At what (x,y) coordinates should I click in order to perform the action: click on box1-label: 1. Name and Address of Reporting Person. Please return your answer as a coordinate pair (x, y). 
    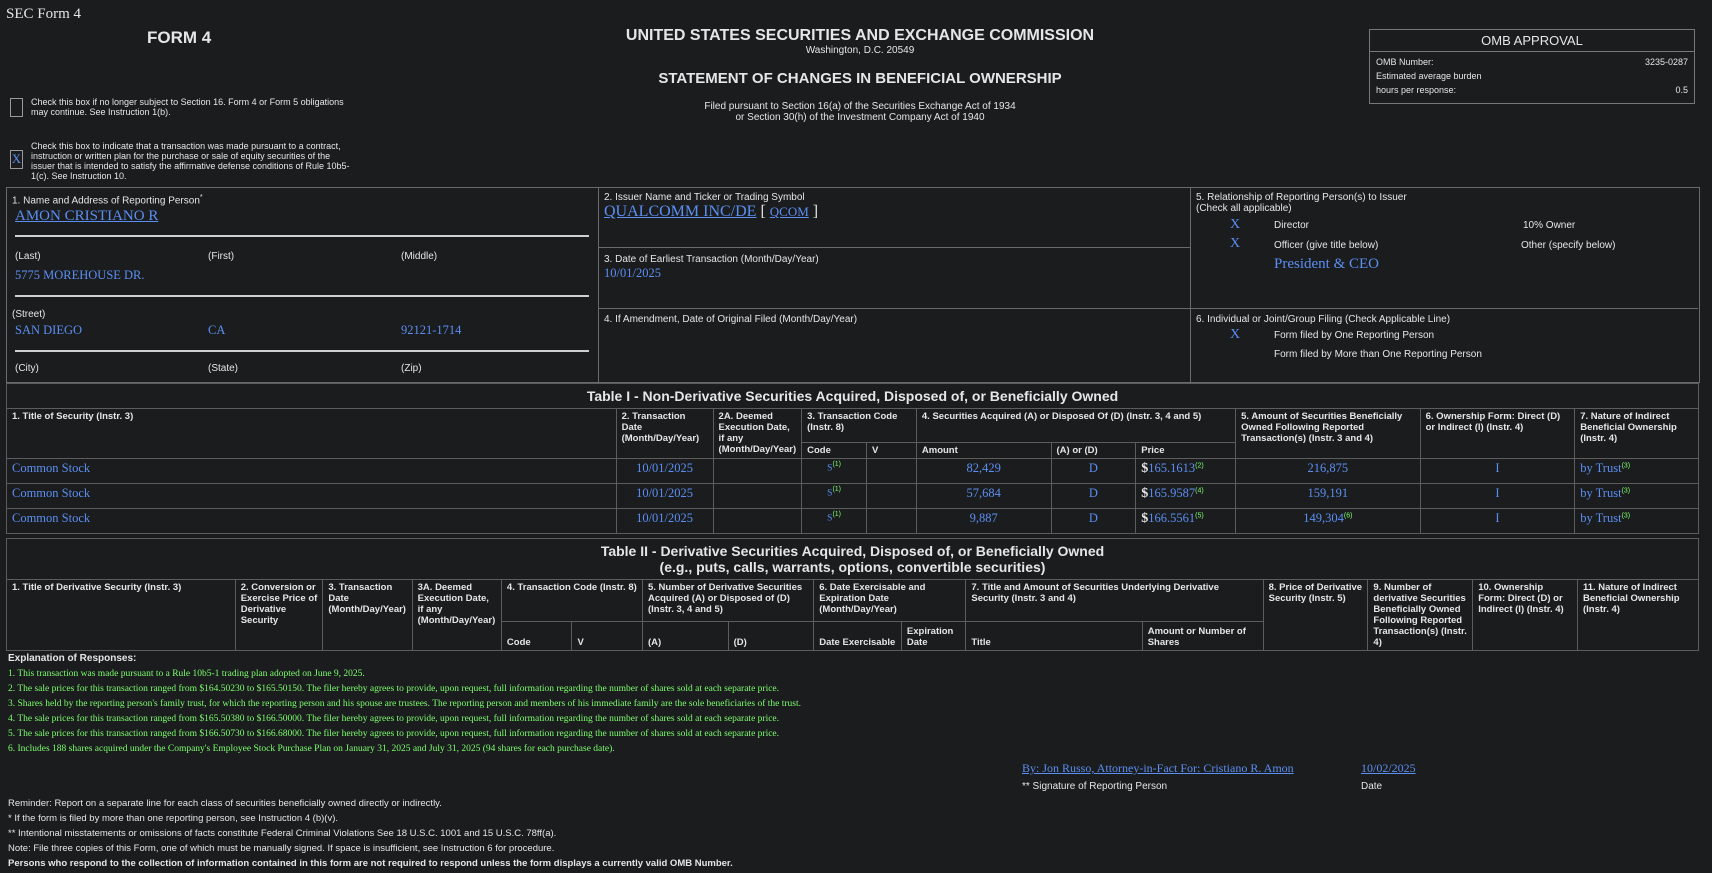
    Looking at the image, I should click on (106, 201).